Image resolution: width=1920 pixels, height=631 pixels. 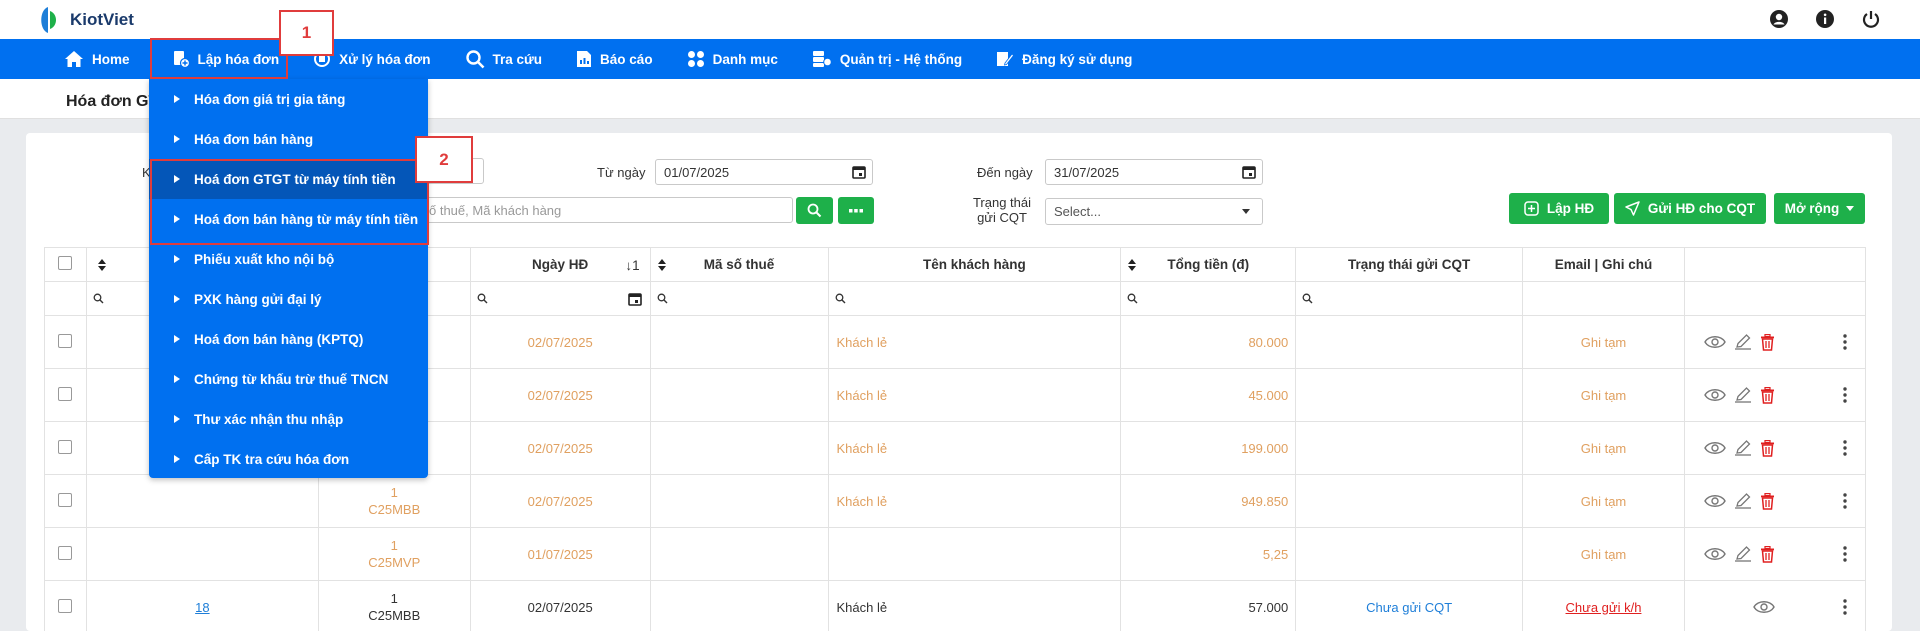 What do you see at coordinates (856, 210) in the screenshot?
I see `more-options-button` at bounding box center [856, 210].